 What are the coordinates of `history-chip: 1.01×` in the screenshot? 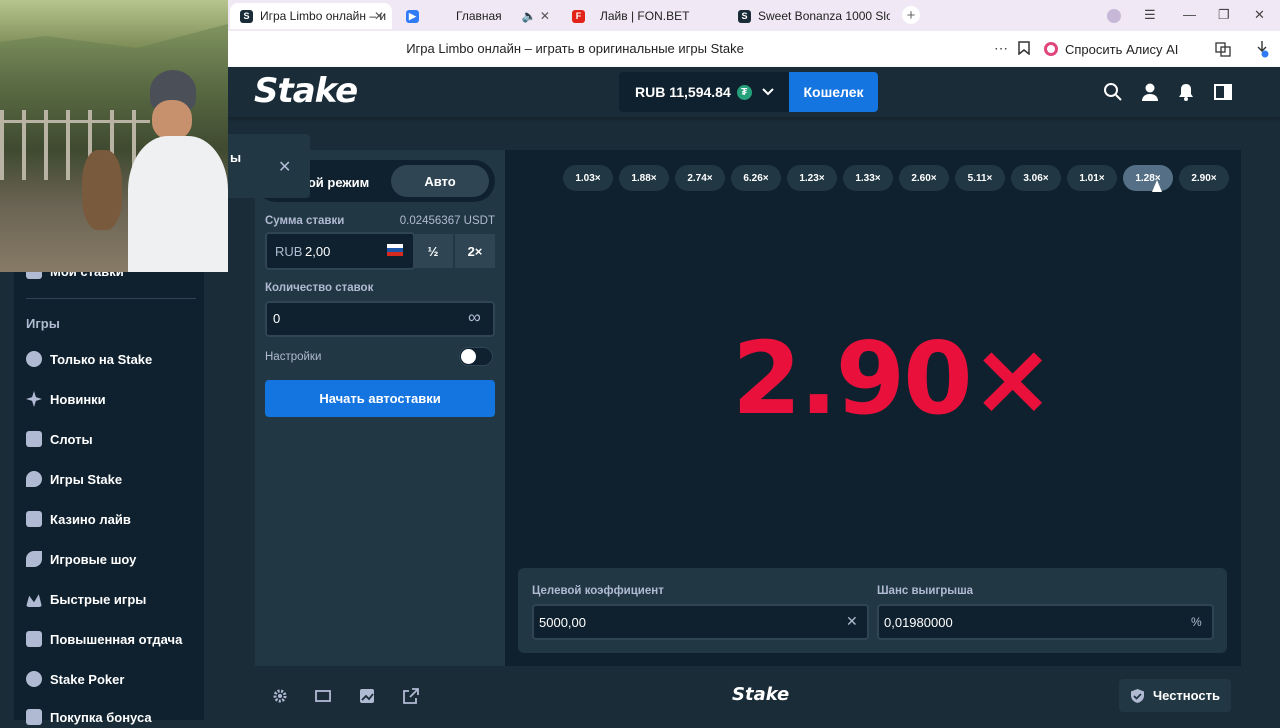 It's located at (1092, 178).